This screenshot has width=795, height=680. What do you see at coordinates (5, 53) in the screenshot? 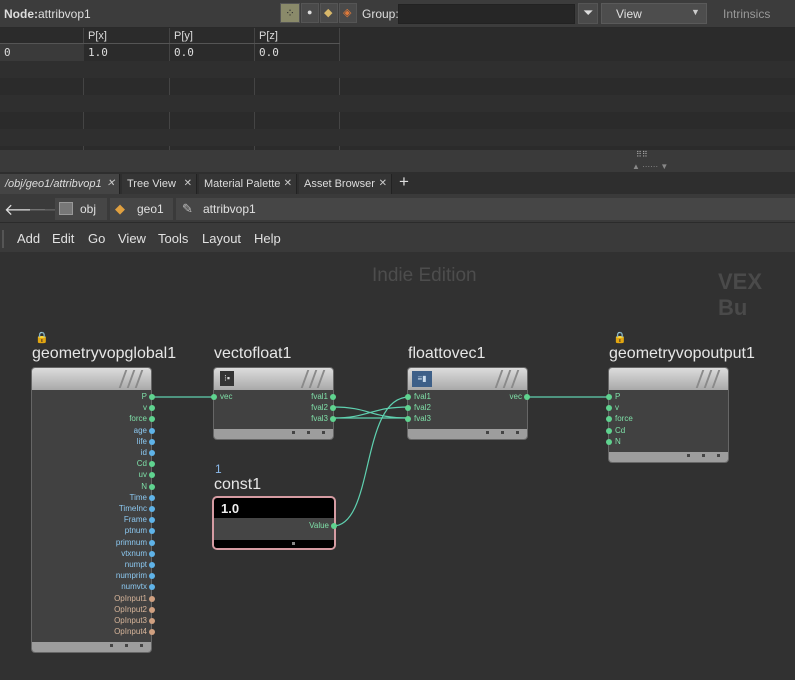
I see `table-cell-index: 0` at bounding box center [5, 53].